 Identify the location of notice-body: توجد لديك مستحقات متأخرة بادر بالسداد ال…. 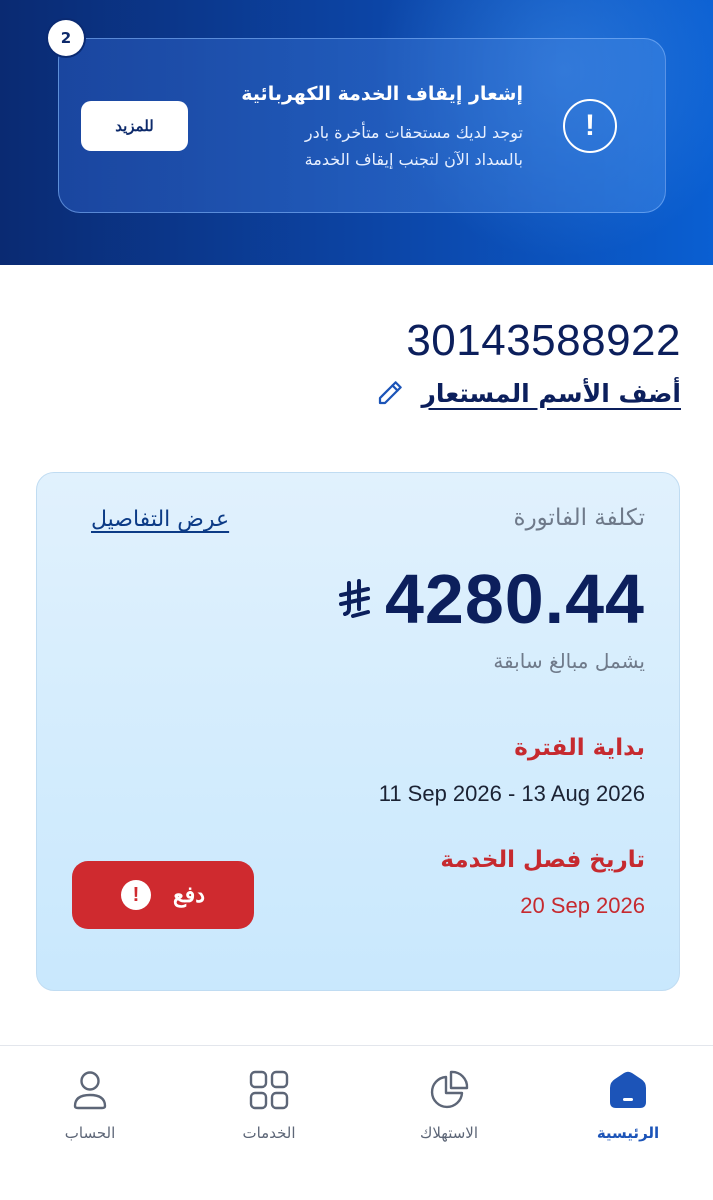
(413, 146).